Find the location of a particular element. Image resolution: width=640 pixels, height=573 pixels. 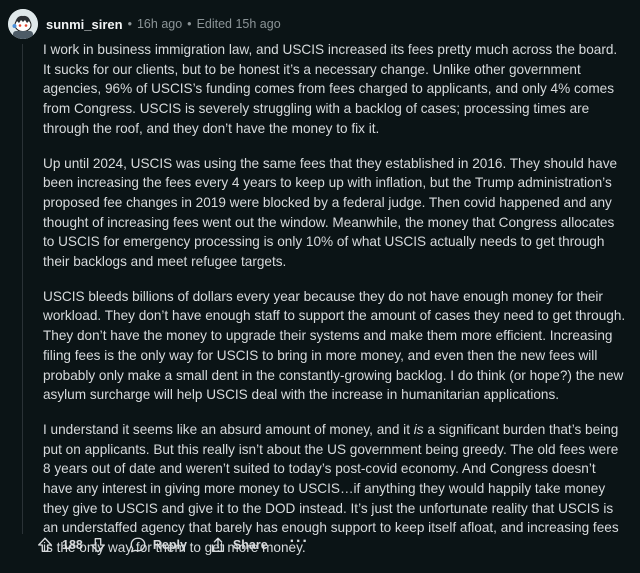

vote-count: 188 is located at coordinates (72, 545).